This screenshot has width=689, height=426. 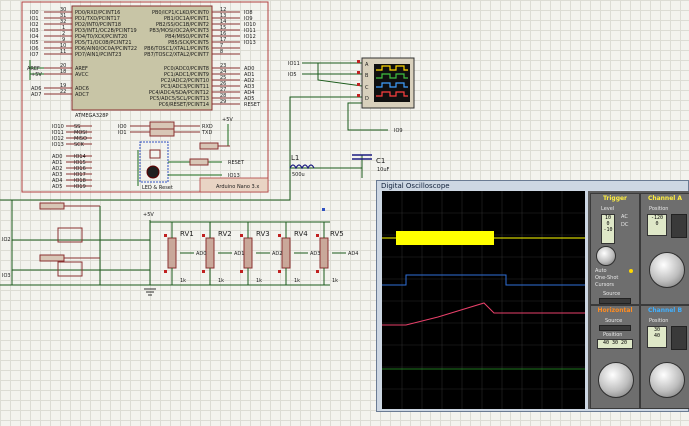 I want to click on ad3-label: AD3, so click(x=315, y=254).